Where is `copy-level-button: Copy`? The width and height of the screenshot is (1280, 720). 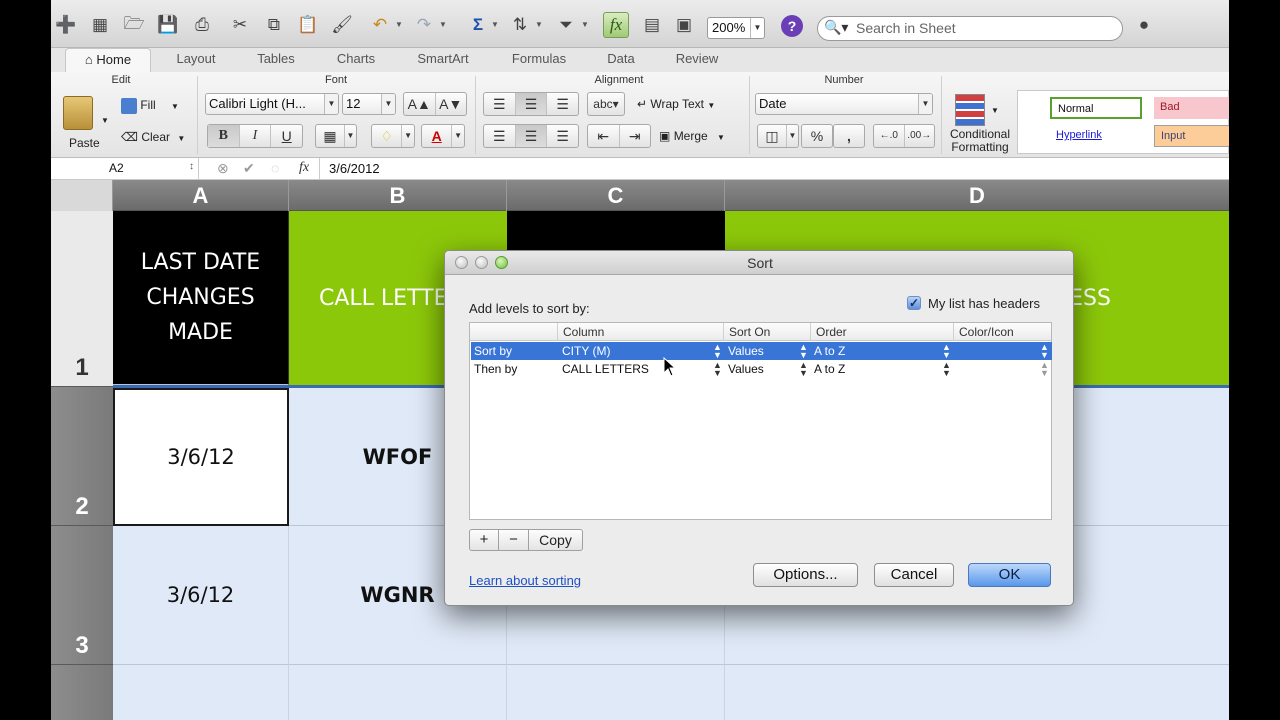
copy-level-button: Copy is located at coordinates (556, 540).